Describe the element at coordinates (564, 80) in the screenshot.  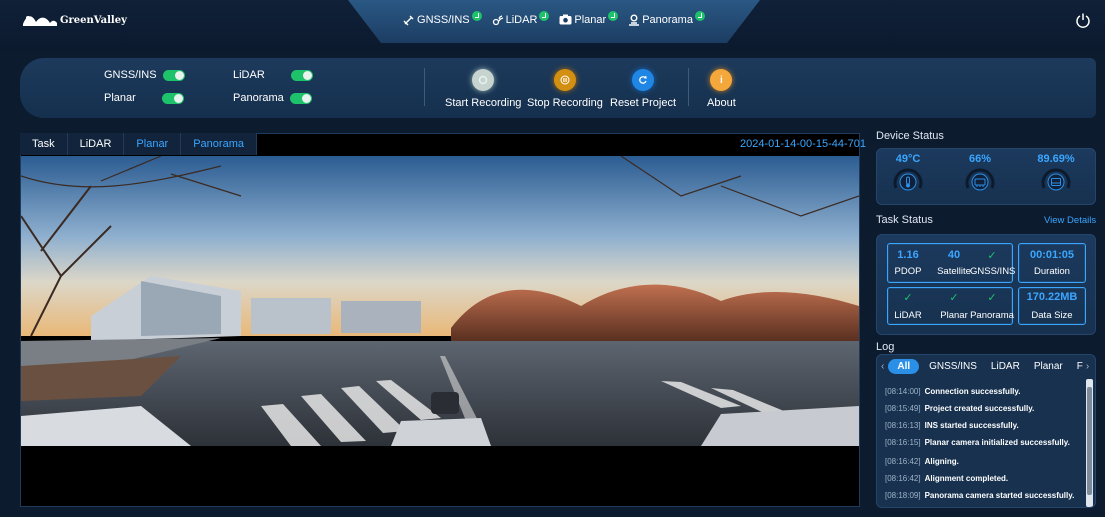
I see `pause-icon` at that location.